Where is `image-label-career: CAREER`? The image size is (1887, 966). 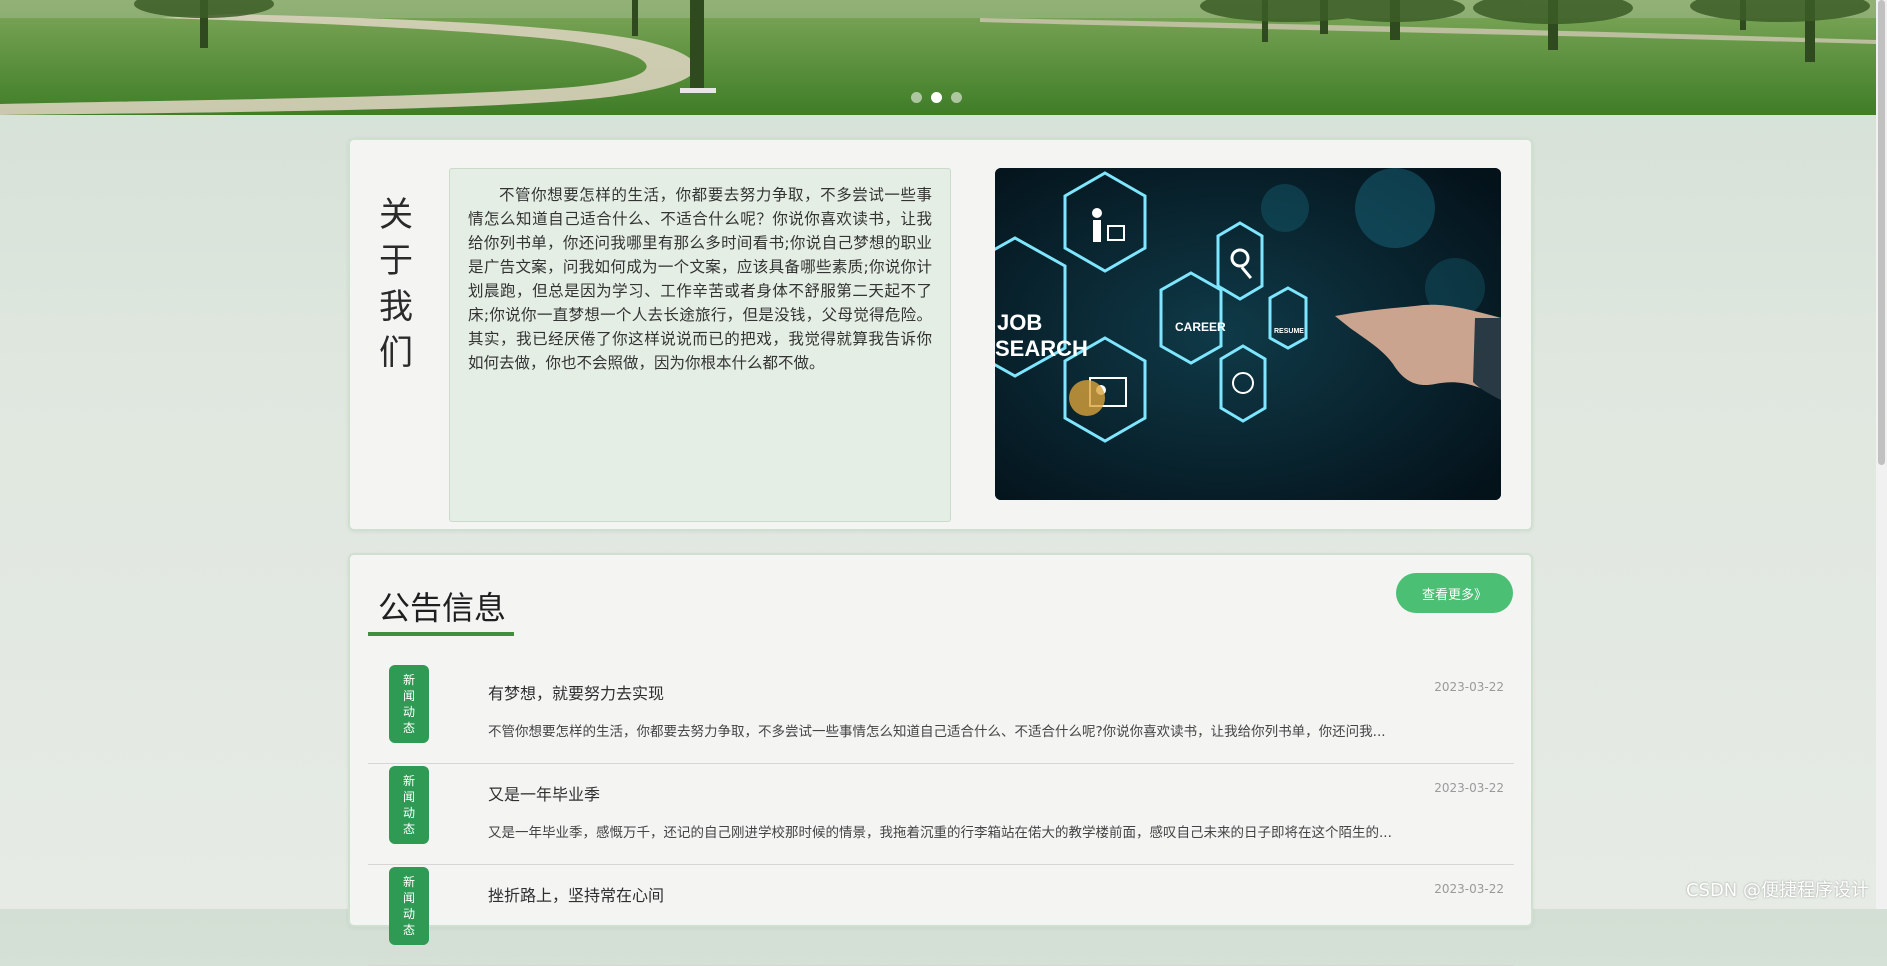
image-label-career: CAREER is located at coordinates (1200, 327).